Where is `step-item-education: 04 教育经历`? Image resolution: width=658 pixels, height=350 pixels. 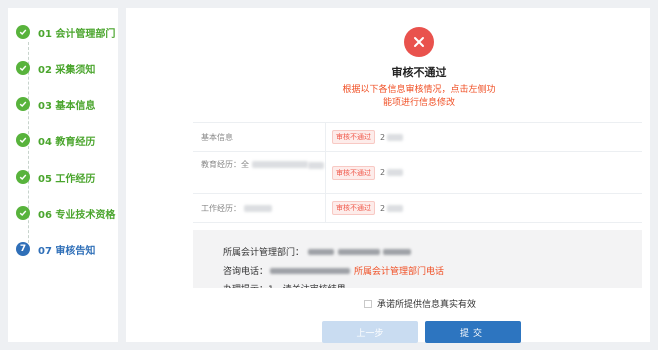 step-item-education: 04 教育经历 is located at coordinates (55, 140).